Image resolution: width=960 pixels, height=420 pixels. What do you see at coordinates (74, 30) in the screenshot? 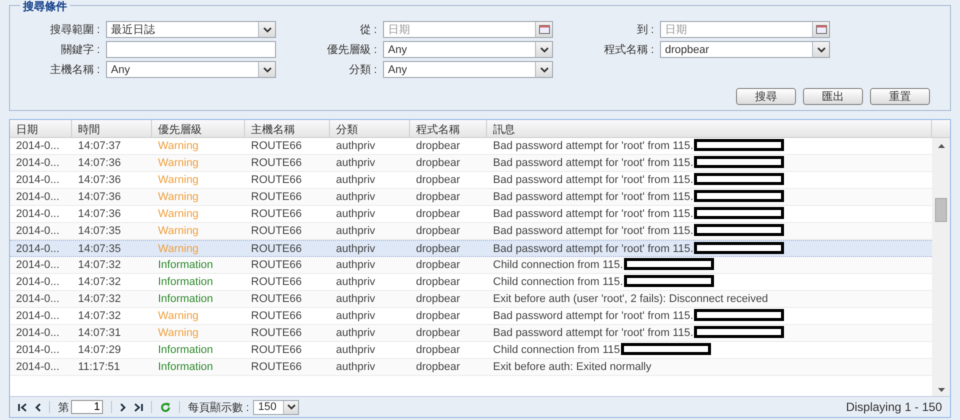
I see `field-label: 搜尋範圍 :` at bounding box center [74, 30].